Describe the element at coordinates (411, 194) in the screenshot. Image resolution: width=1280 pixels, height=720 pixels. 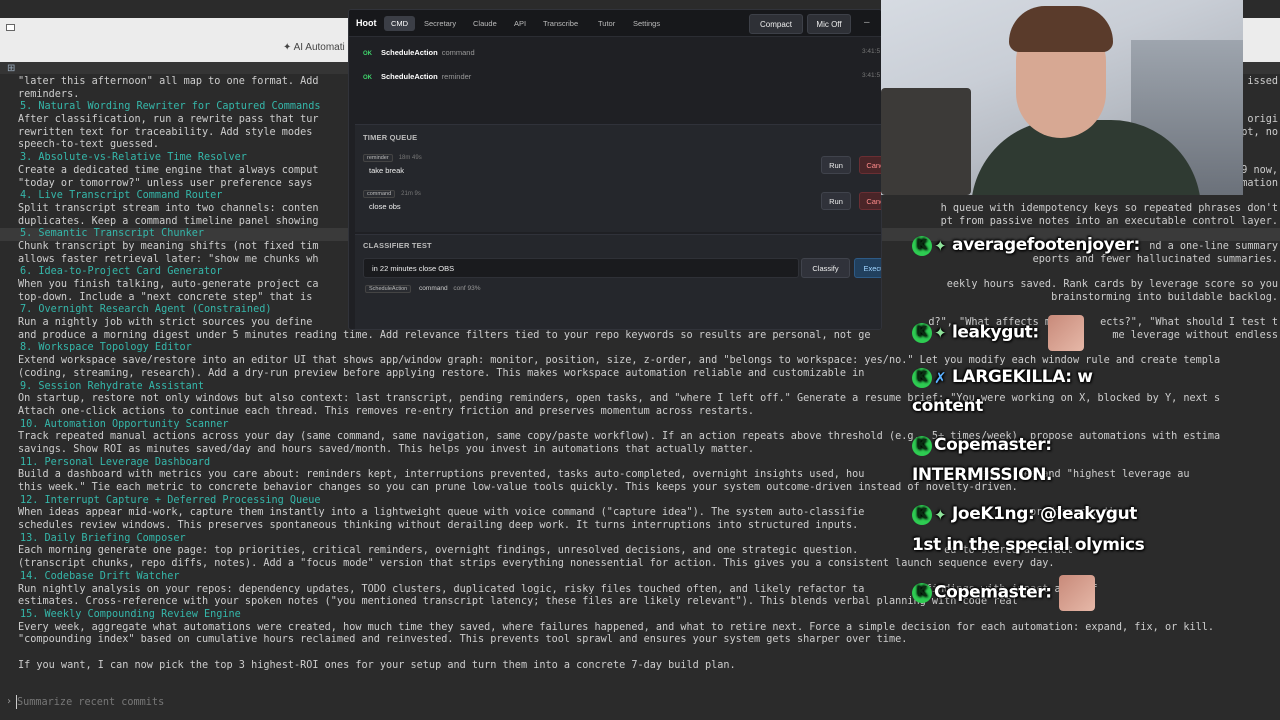
I see `timer-remaining: 21m 9s` at that location.